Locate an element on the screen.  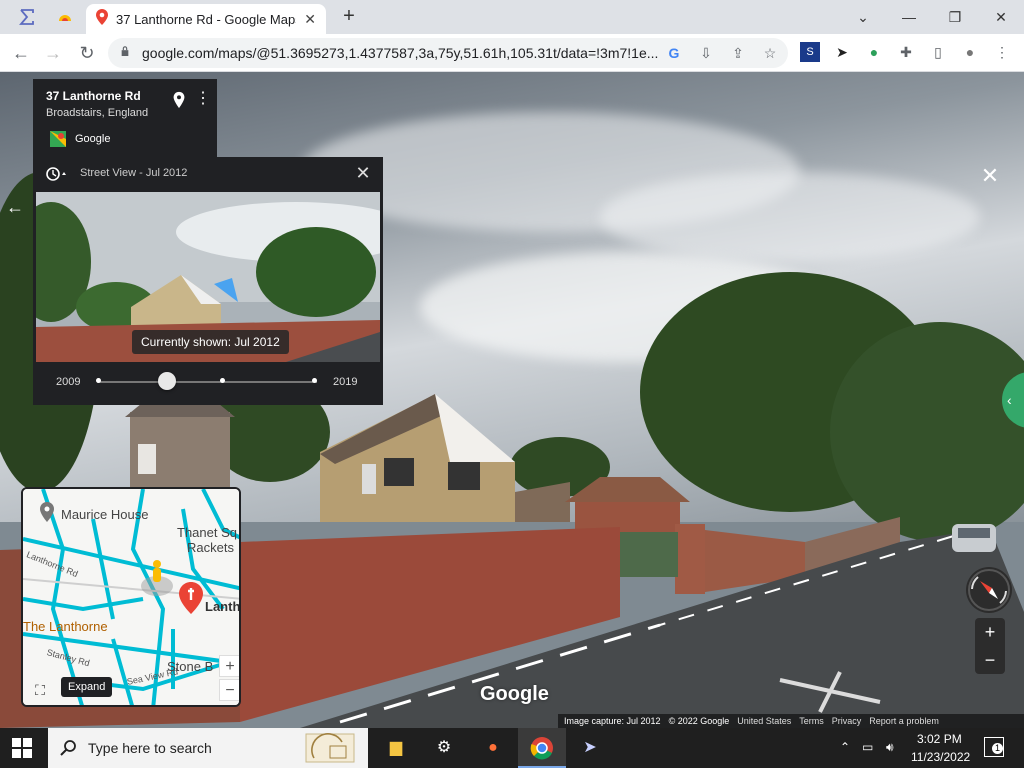
back-icon: ← is located at coordinates (21, 53).